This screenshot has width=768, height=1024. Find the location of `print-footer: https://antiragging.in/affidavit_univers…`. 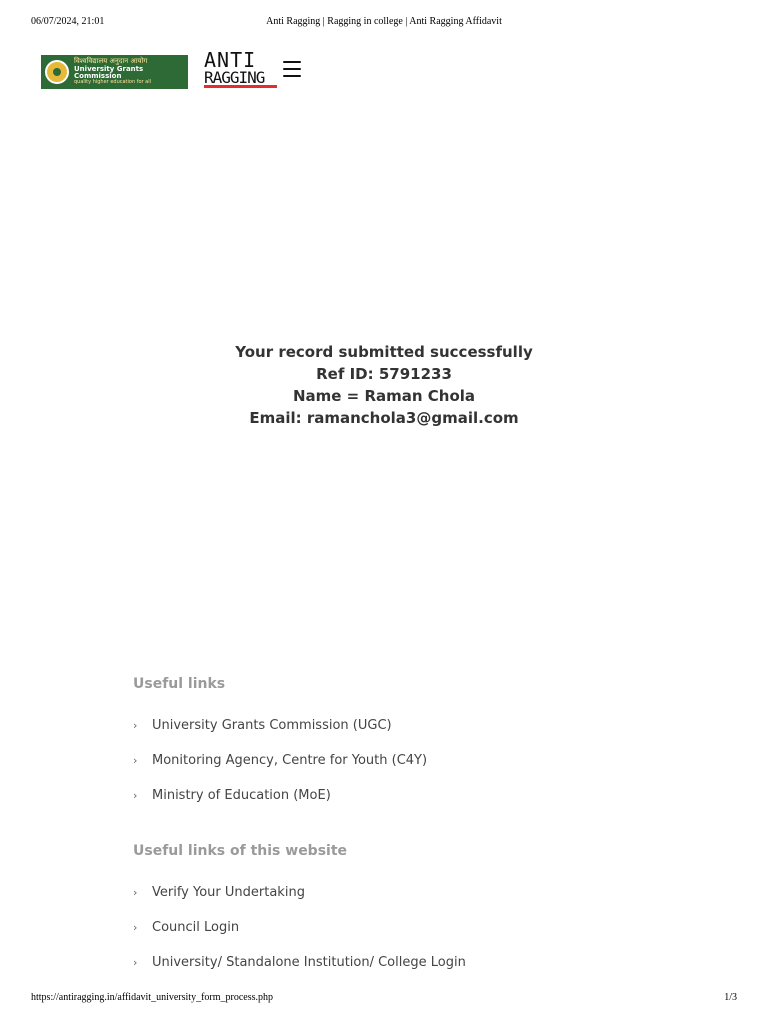

print-footer: https://antiragging.in/affidavit_univers… is located at coordinates (384, 999).